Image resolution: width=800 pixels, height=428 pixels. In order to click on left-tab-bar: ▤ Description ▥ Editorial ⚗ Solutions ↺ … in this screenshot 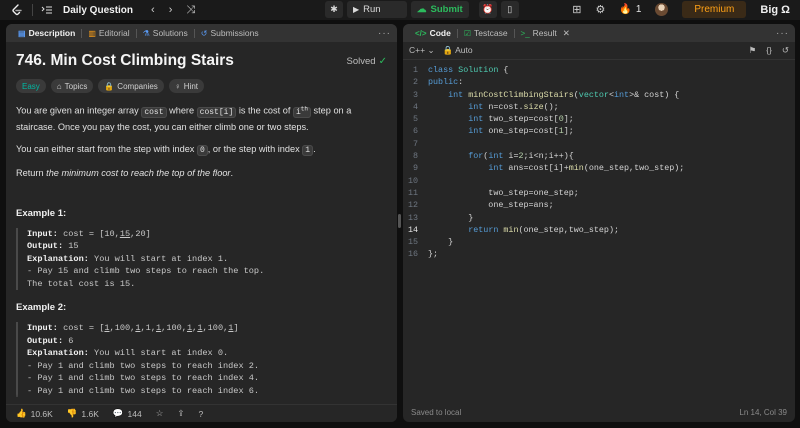, I will do `click(201, 33)`.